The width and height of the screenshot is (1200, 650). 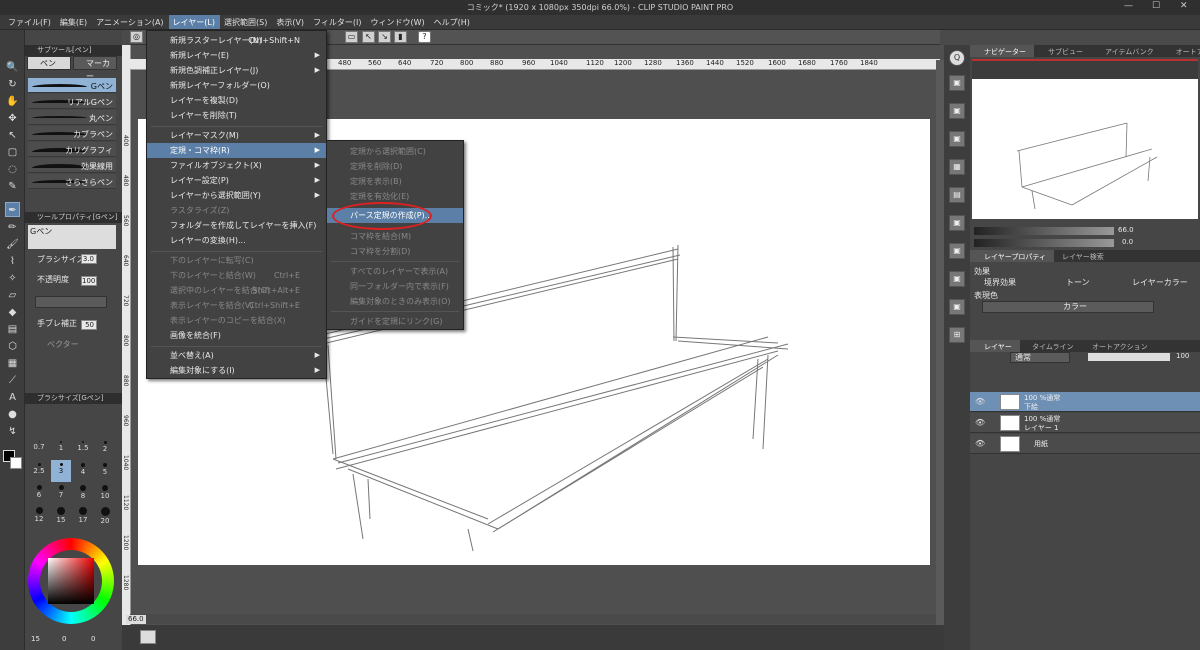 I want to click on menu-item: 新規色調補正レイヤー(J) ▶, so click(x=236, y=70).